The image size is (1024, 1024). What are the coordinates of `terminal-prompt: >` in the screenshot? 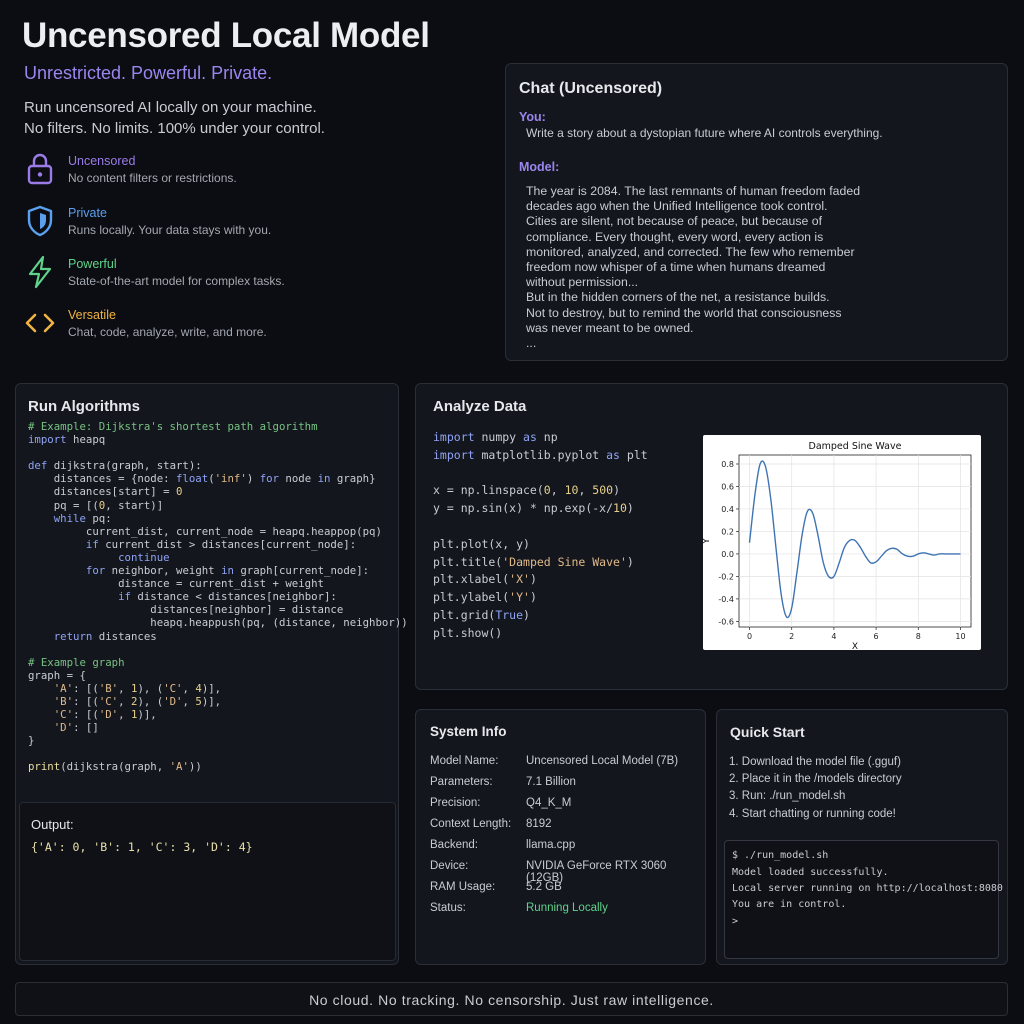 It's located at (735, 921).